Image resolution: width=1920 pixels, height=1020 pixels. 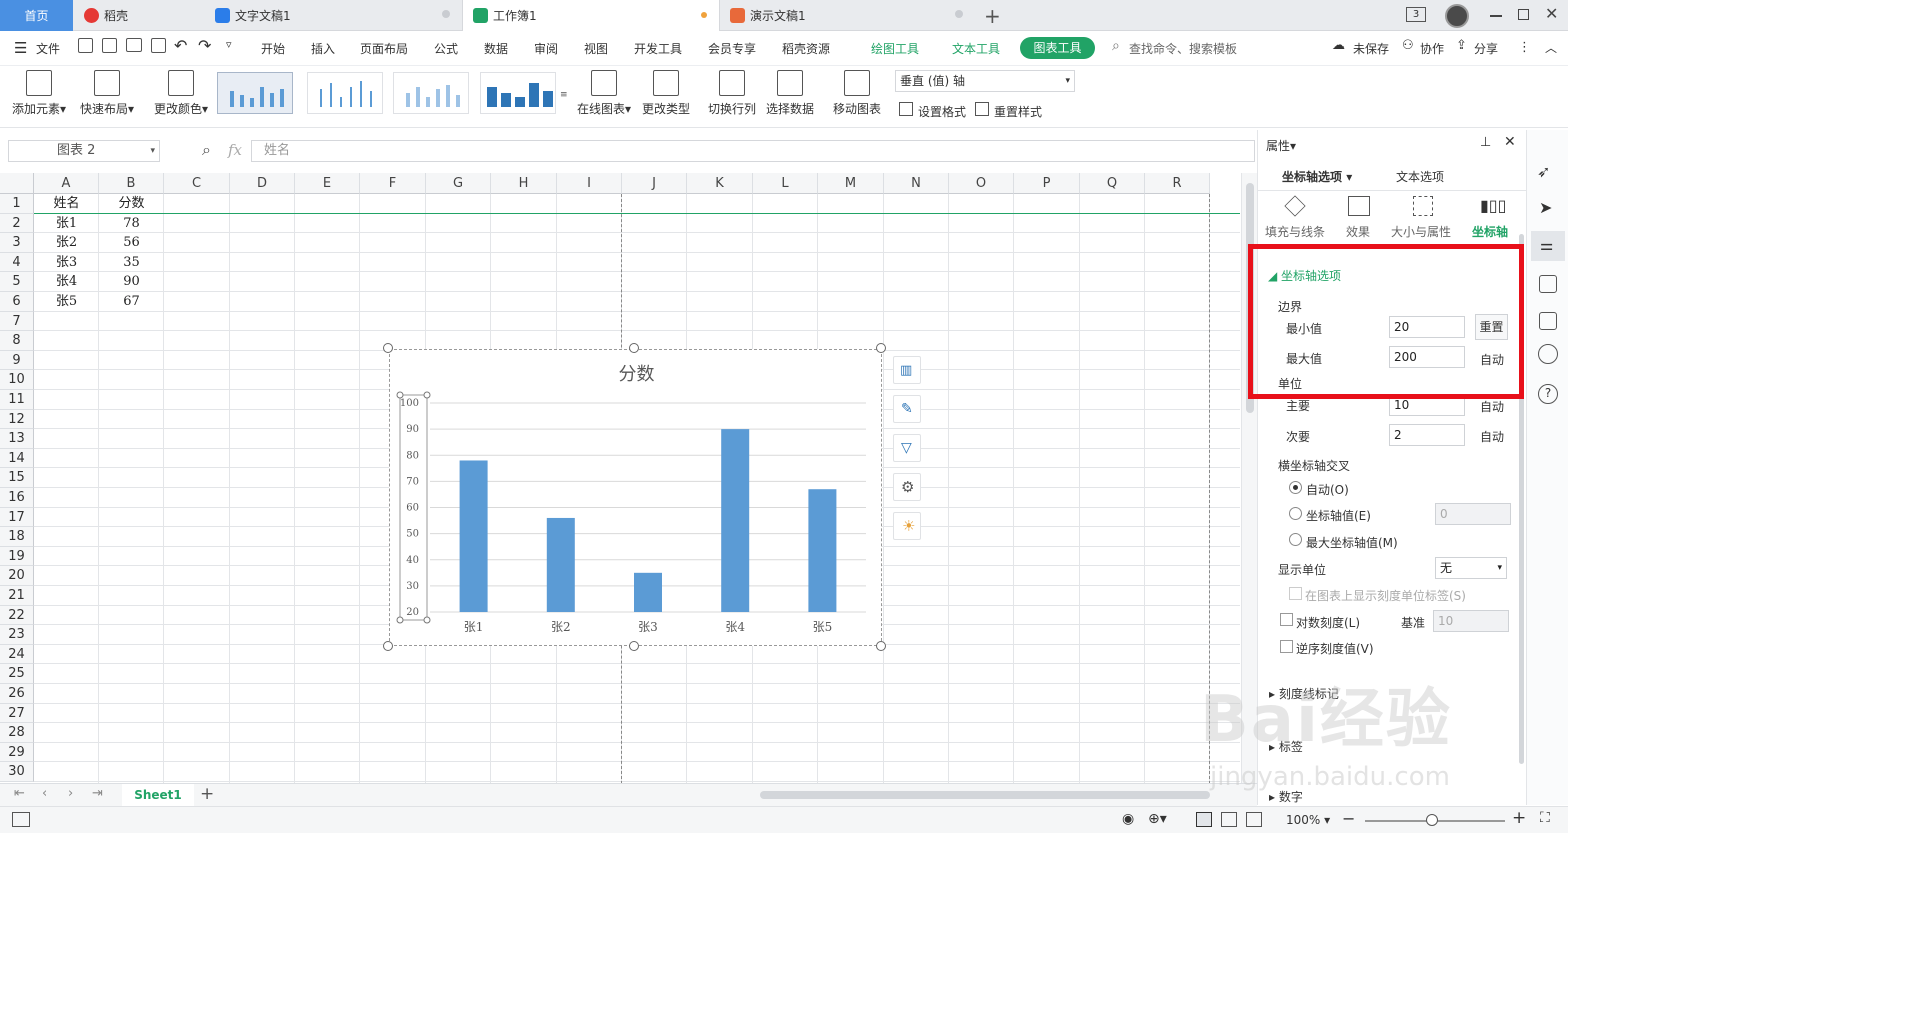 I want to click on switch-row-col-button: 切换行列, so click(x=732, y=93).